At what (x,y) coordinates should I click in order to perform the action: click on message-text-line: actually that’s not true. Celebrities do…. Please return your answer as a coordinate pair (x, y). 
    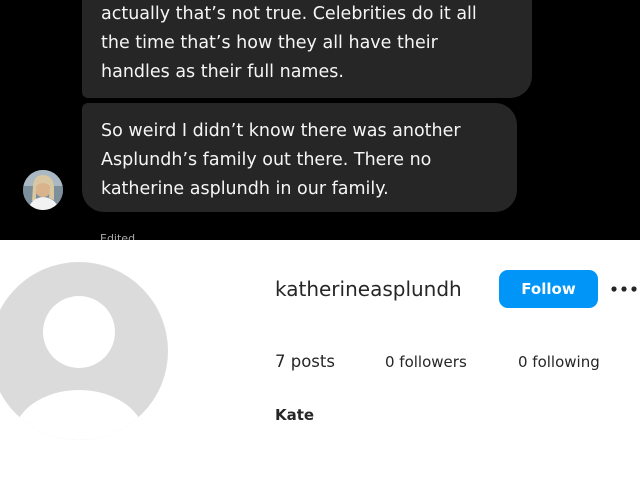
    Looking at the image, I should click on (289, 14).